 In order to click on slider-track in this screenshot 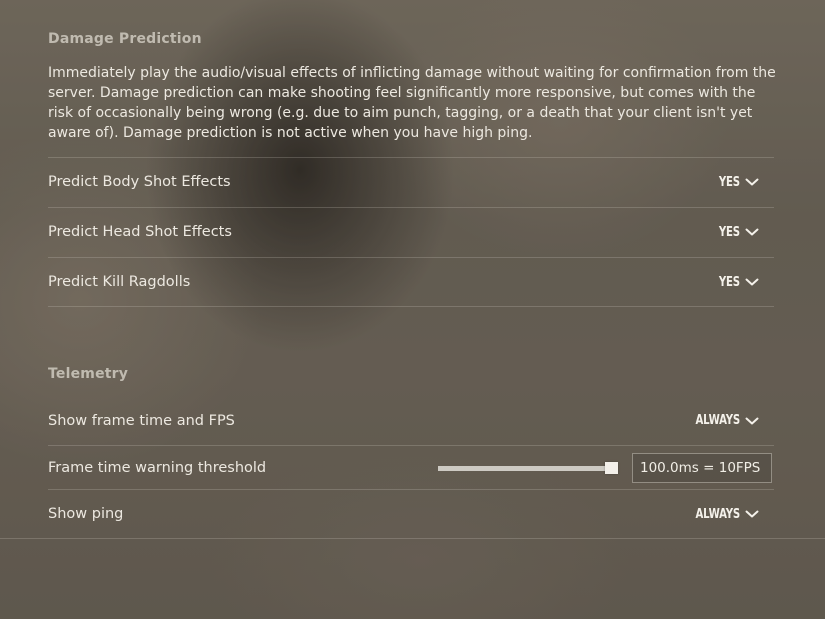, I will do `click(528, 468)`.